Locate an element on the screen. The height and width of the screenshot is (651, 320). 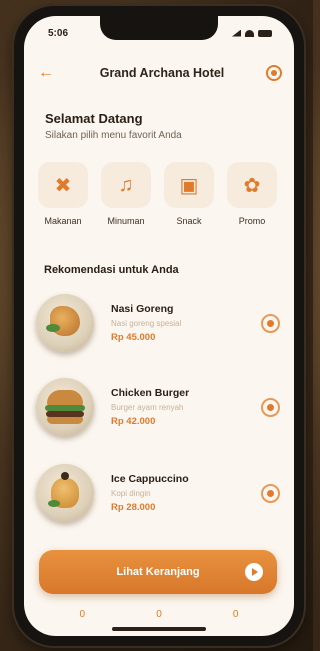
notch is located at coordinates (159, 28).